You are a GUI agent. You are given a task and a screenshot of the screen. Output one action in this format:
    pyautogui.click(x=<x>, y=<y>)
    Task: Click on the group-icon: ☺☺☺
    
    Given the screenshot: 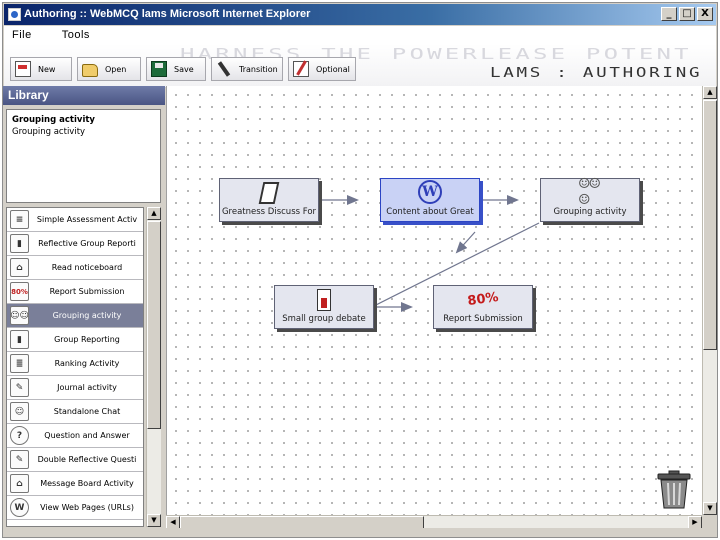 What is the action you would take?
    pyautogui.click(x=589, y=192)
    